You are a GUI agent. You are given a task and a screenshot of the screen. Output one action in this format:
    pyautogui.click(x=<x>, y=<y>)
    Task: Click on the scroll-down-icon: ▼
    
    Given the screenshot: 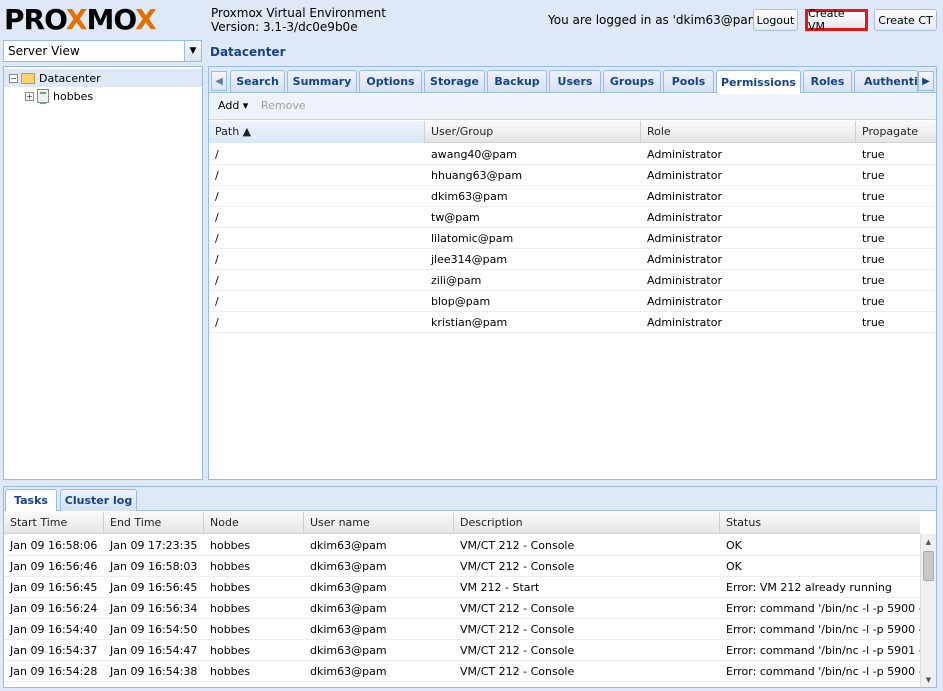 What is the action you would take?
    pyautogui.click(x=928, y=679)
    